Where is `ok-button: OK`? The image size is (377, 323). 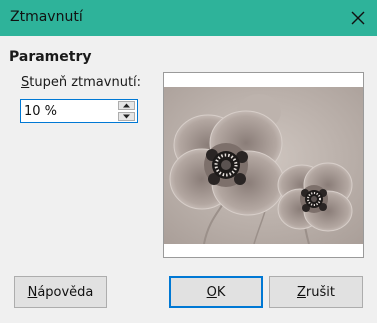
ok-button: OK is located at coordinates (216, 292).